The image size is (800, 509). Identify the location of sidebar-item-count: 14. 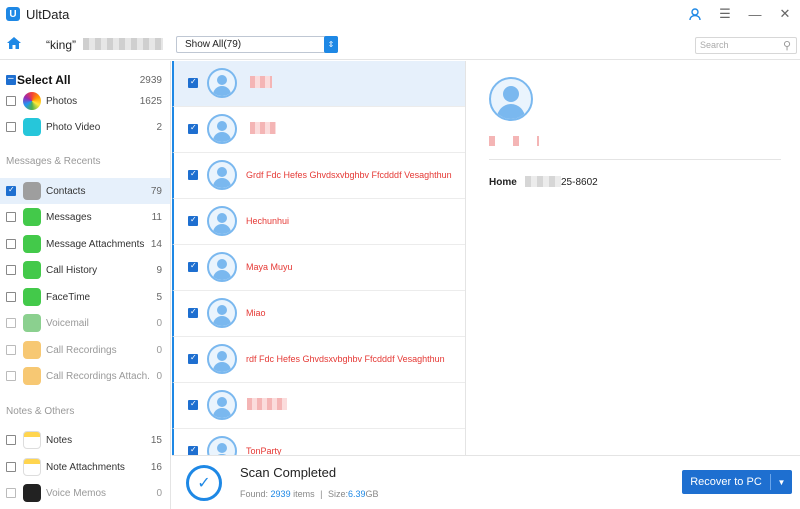
(156, 244).